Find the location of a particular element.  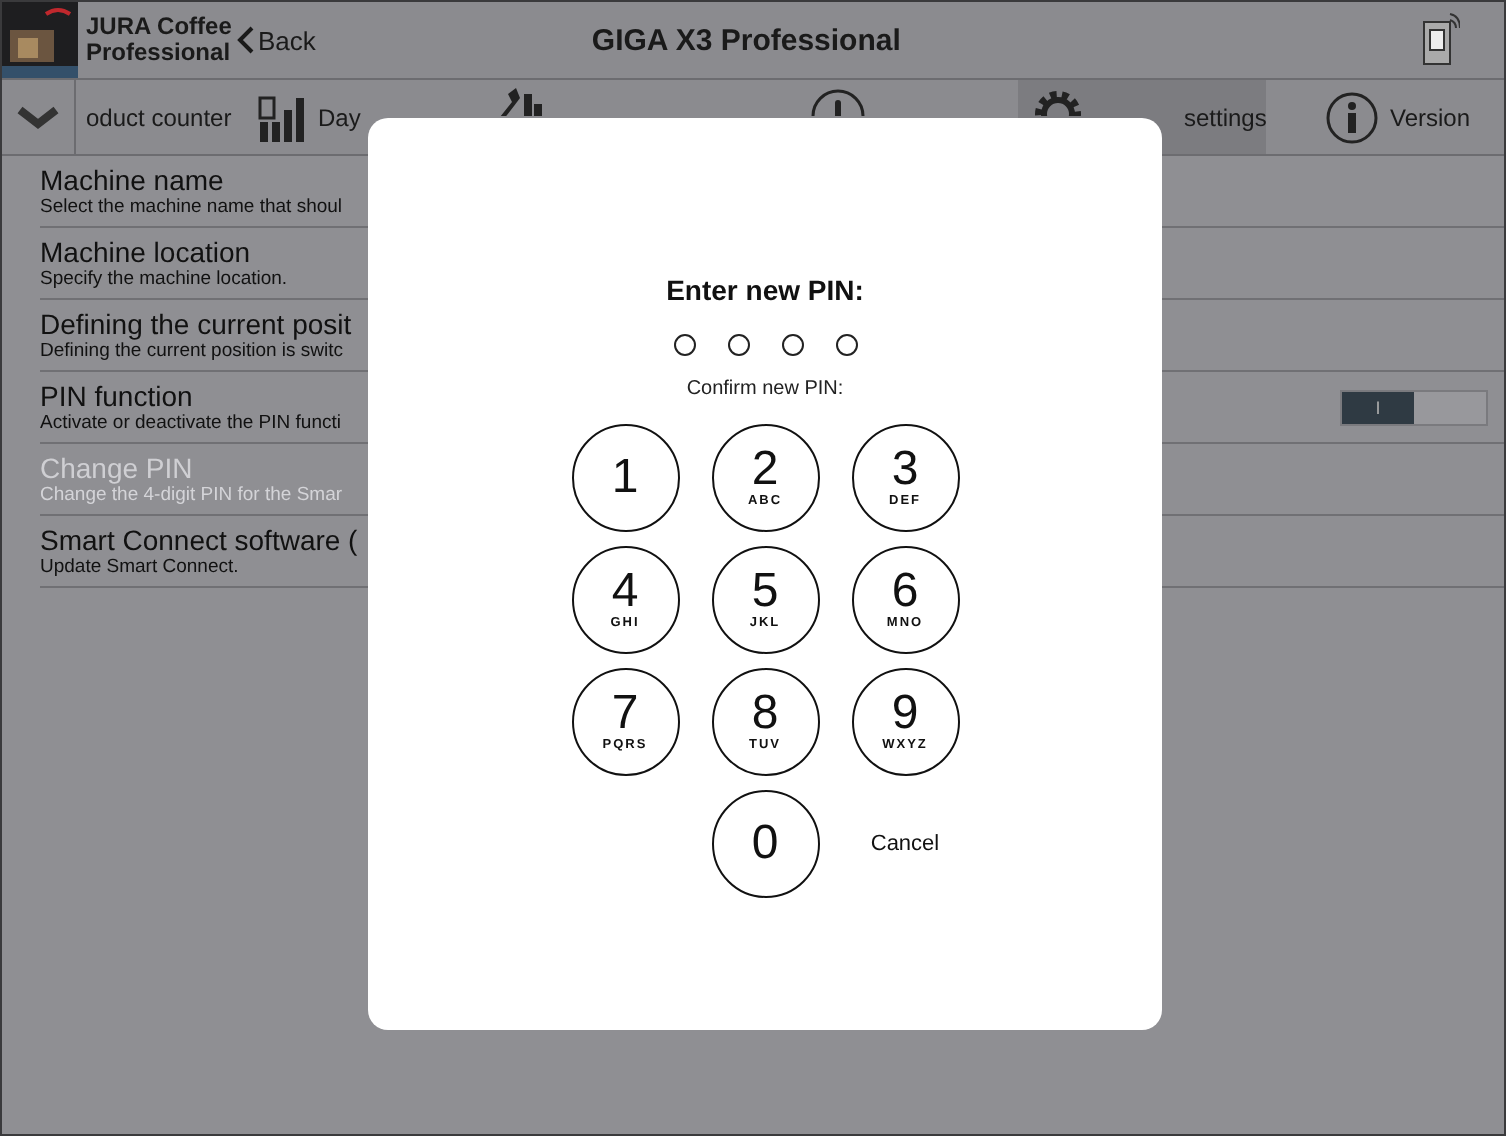

setting-description: Defining the current position is switc is located at coordinates (192, 350).